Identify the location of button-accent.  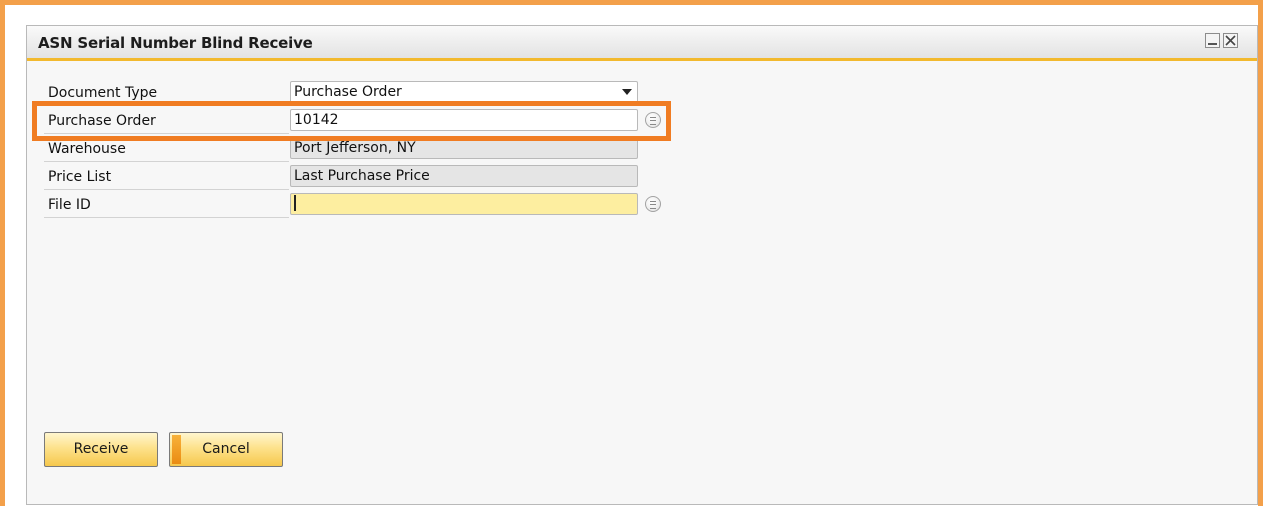
(176, 449).